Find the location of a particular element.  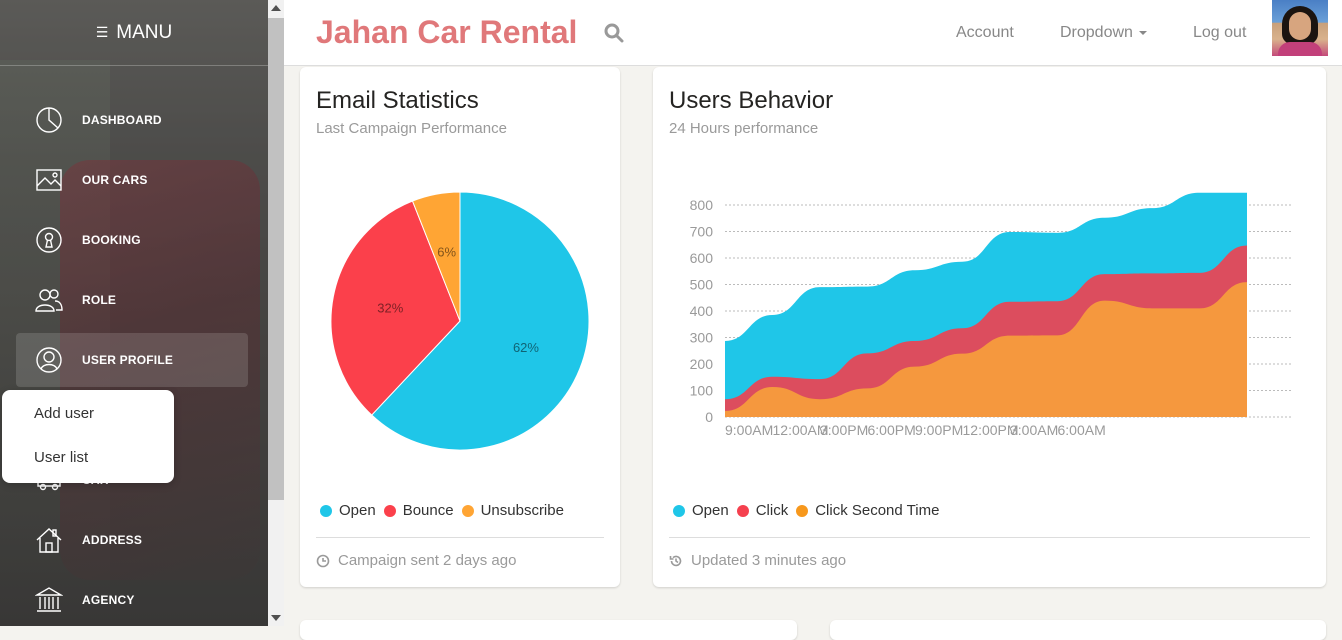

submenu-add-user: Add user is located at coordinates (88, 412).